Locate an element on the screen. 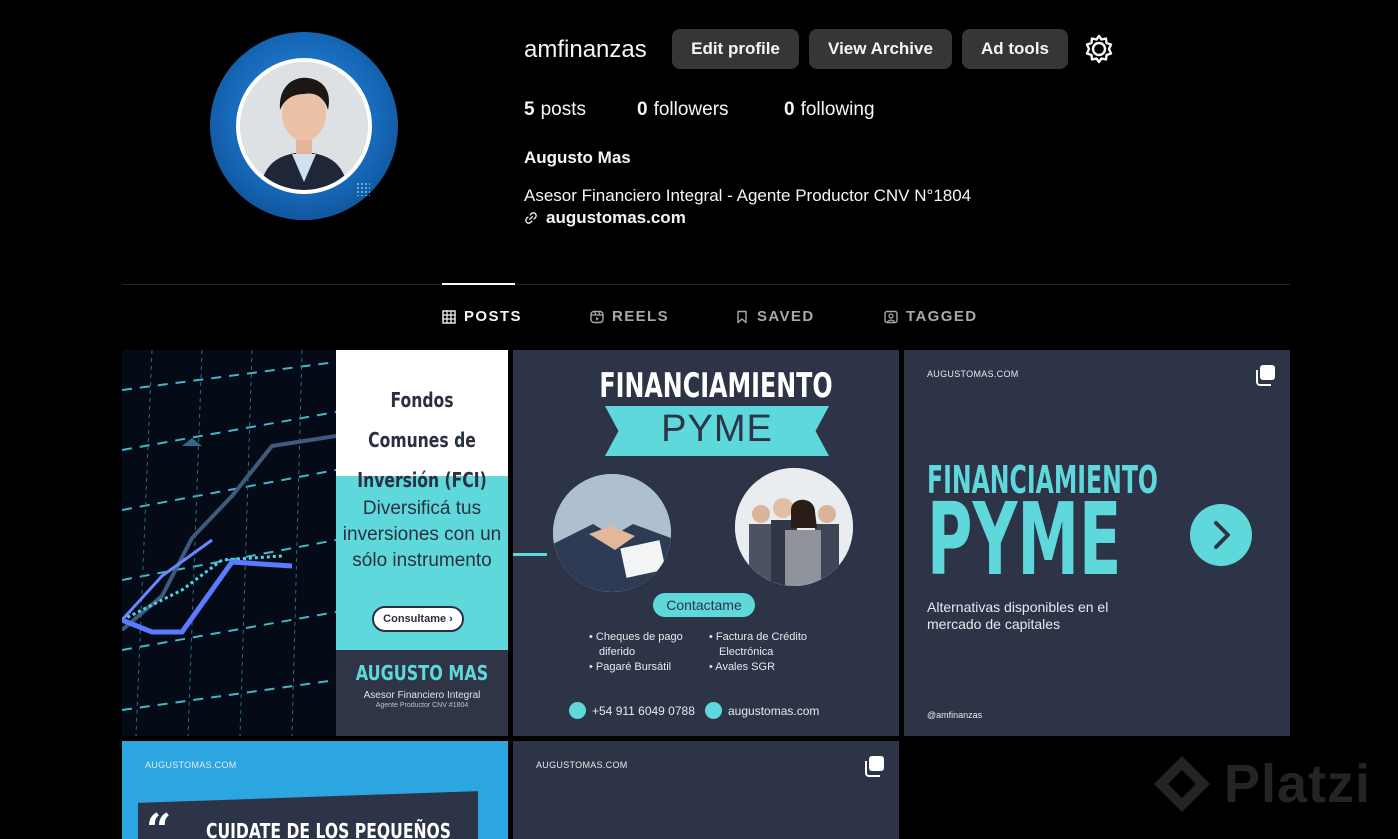 The height and width of the screenshot is (839, 1398). p2-bullet: • Avales SGR is located at coordinates (742, 667).